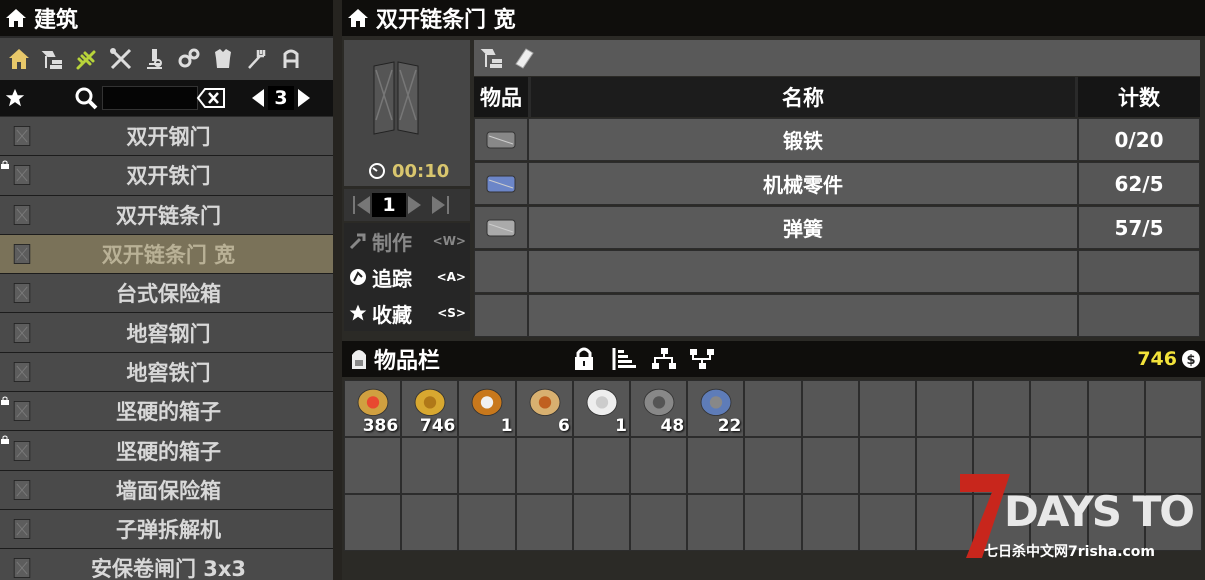 Image resolution: width=1205 pixels, height=580 pixels. What do you see at coordinates (392, 314) in the screenshot?
I see `action-label: 收藏` at bounding box center [392, 314].